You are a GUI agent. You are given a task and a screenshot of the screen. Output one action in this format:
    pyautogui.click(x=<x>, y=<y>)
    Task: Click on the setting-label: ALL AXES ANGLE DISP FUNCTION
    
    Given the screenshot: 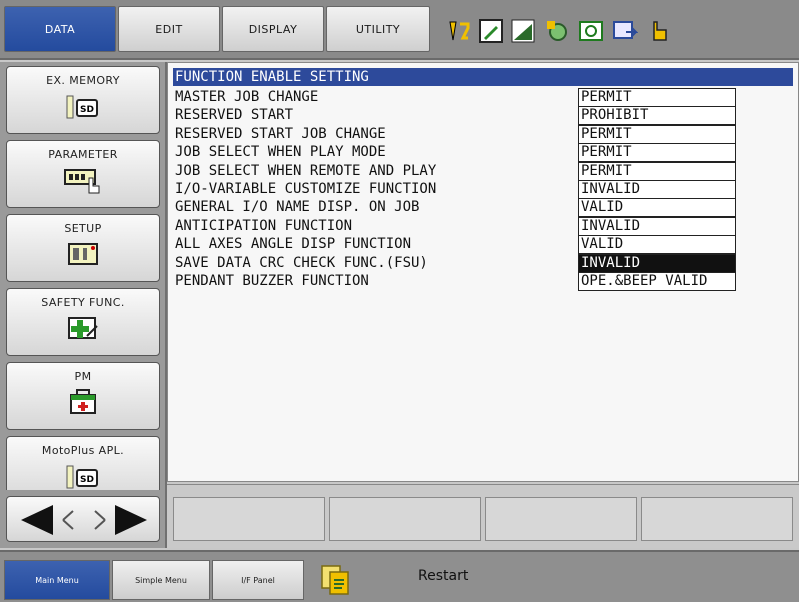 What is the action you would take?
    pyautogui.click(x=293, y=244)
    